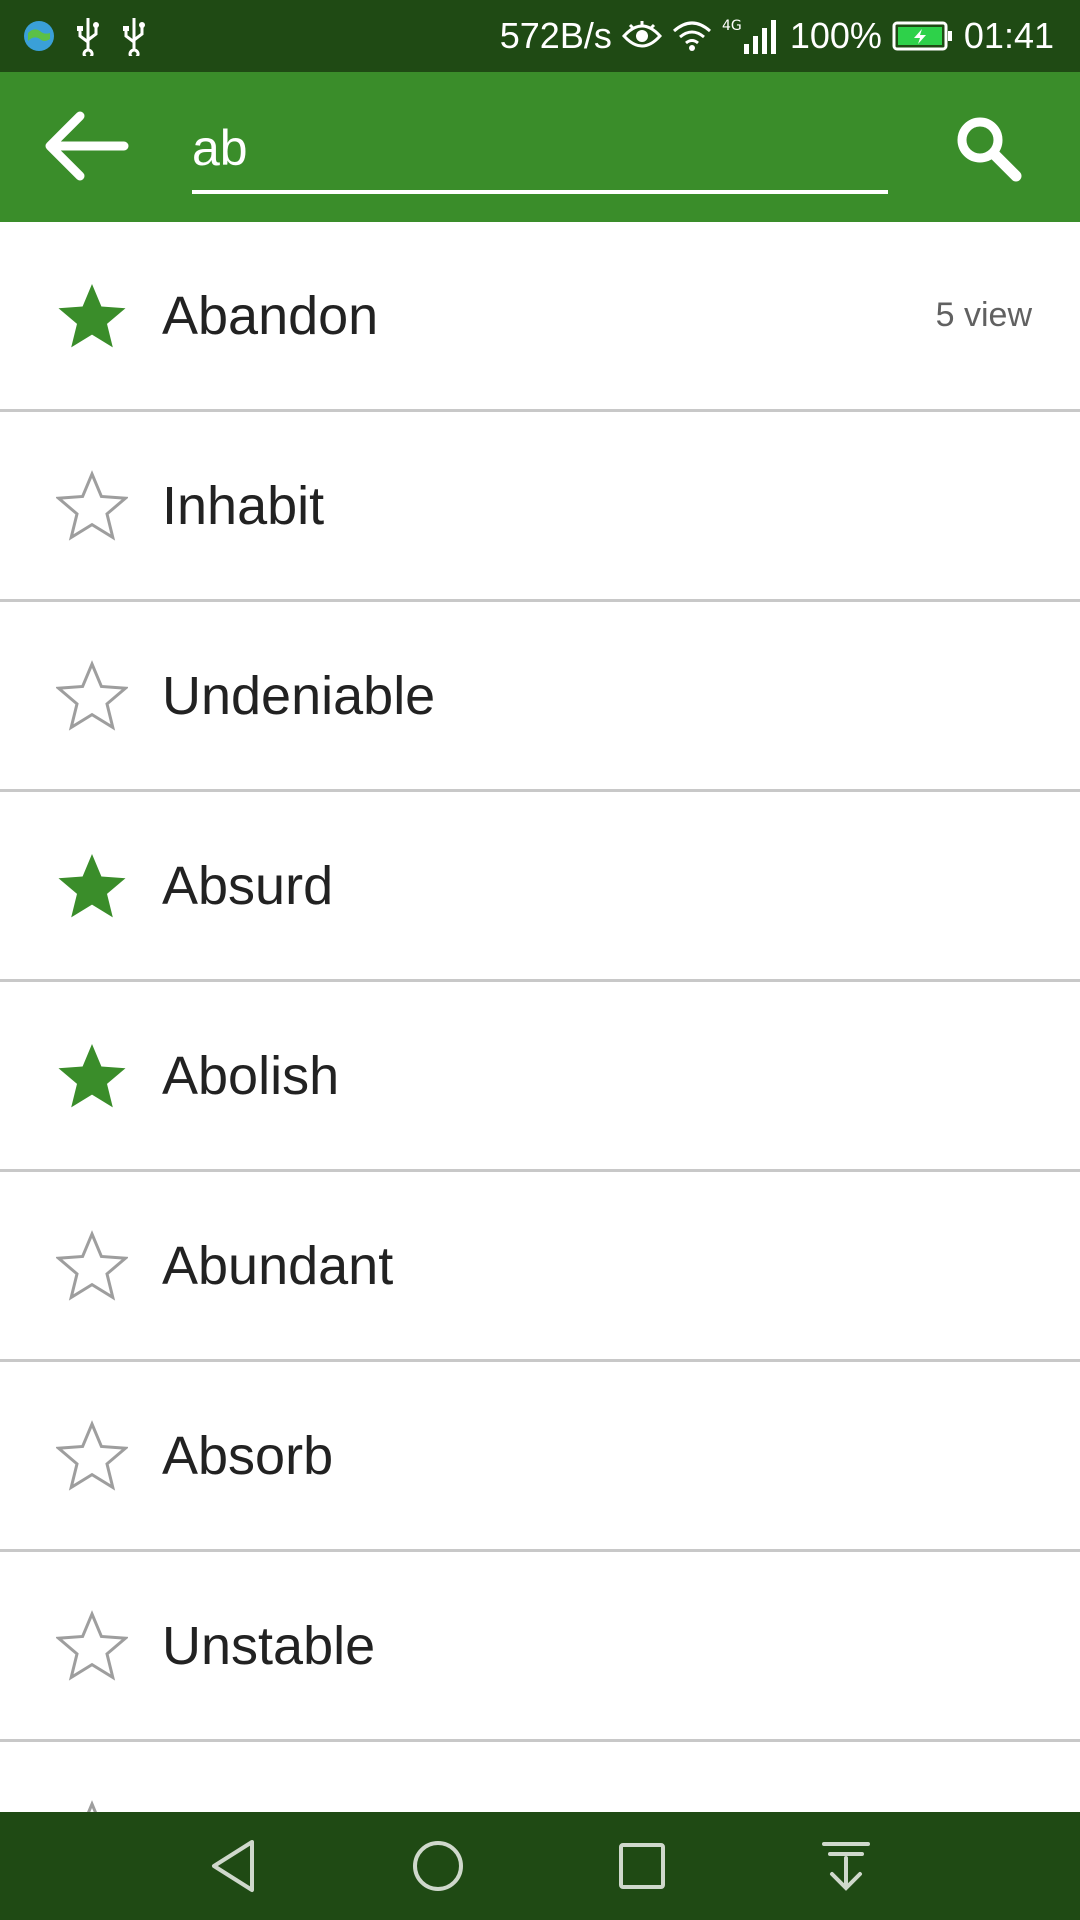  Describe the element at coordinates (922, 36) in the screenshot. I see `battery-charging-icon` at that location.